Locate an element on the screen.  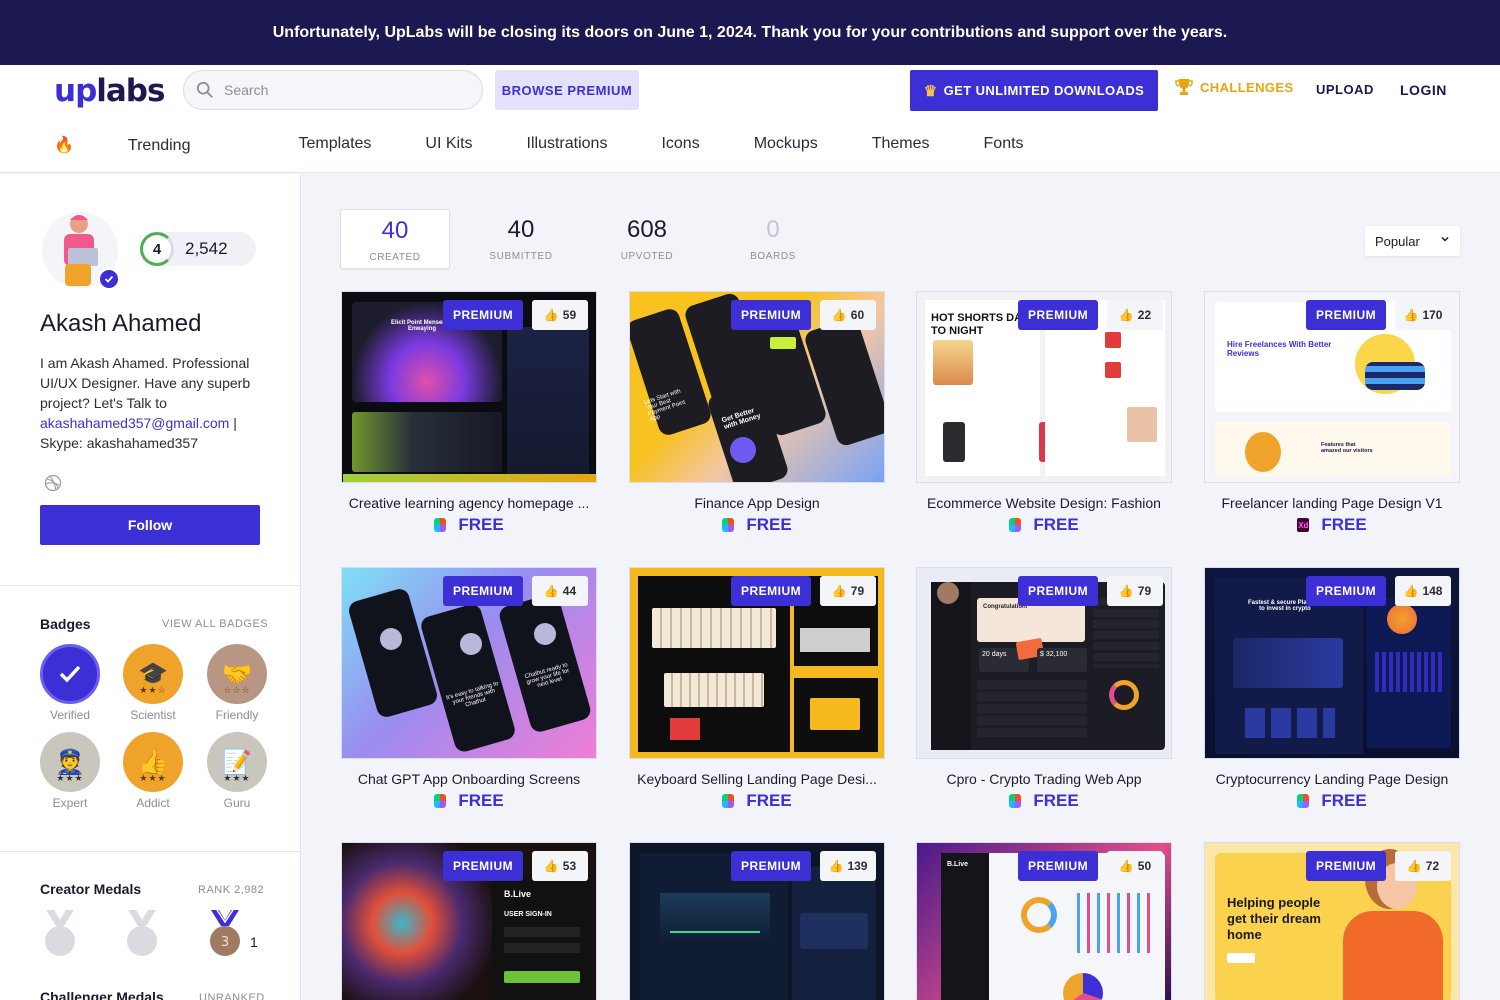
nav-mockups: Mockups is located at coordinates (786, 145).